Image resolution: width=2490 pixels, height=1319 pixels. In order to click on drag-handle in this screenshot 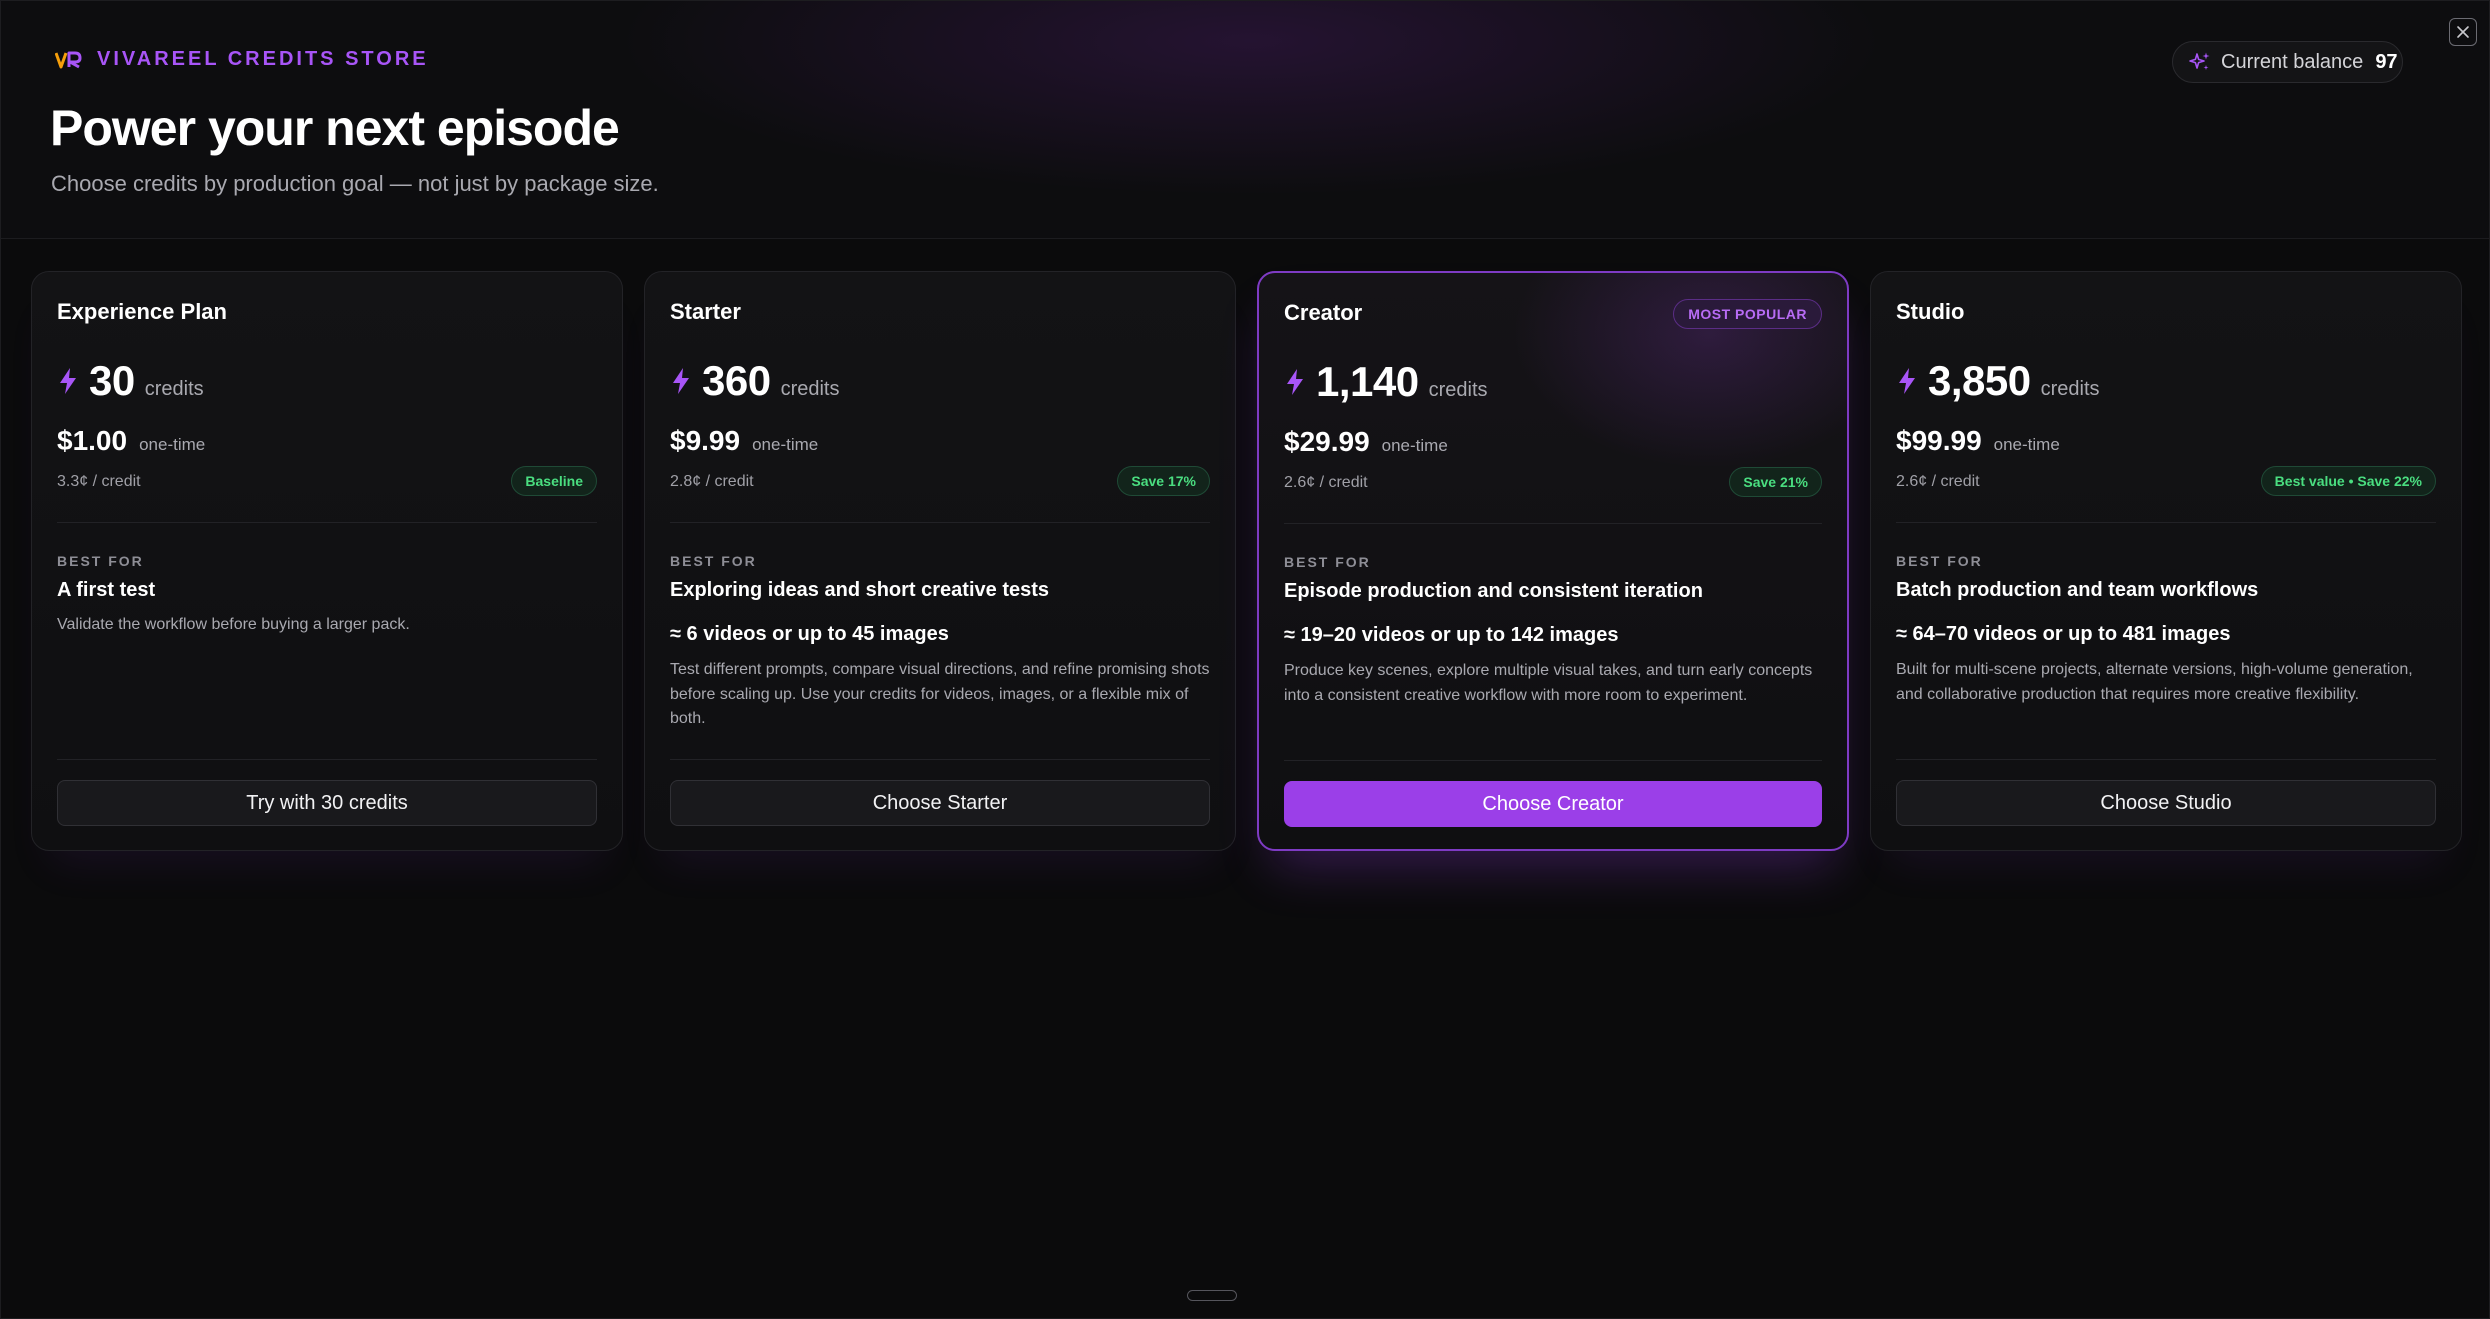, I will do `click(1212, 1295)`.